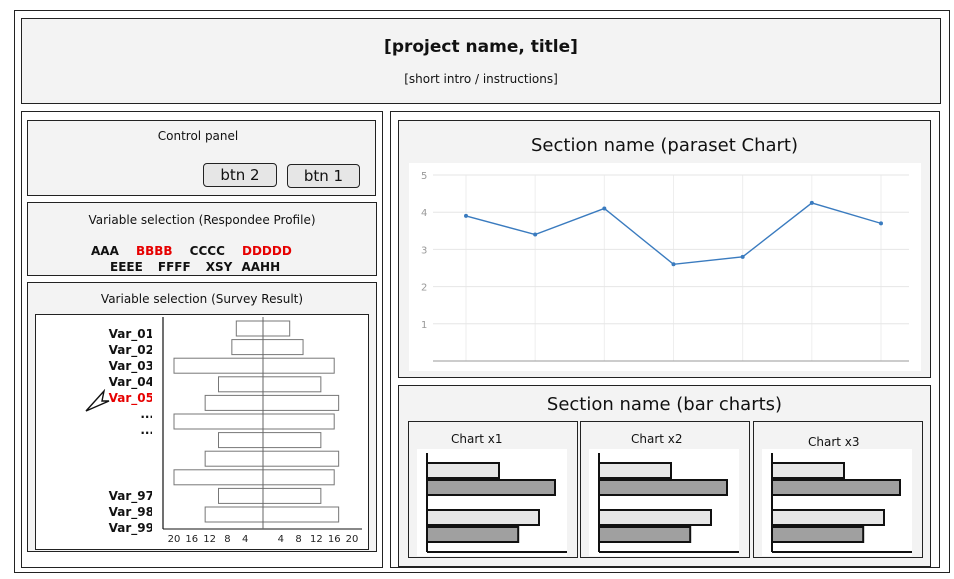 The width and height of the screenshot is (954, 579). Describe the element at coordinates (424, 250) in the screenshot. I see `y-tick-label: 3` at that location.